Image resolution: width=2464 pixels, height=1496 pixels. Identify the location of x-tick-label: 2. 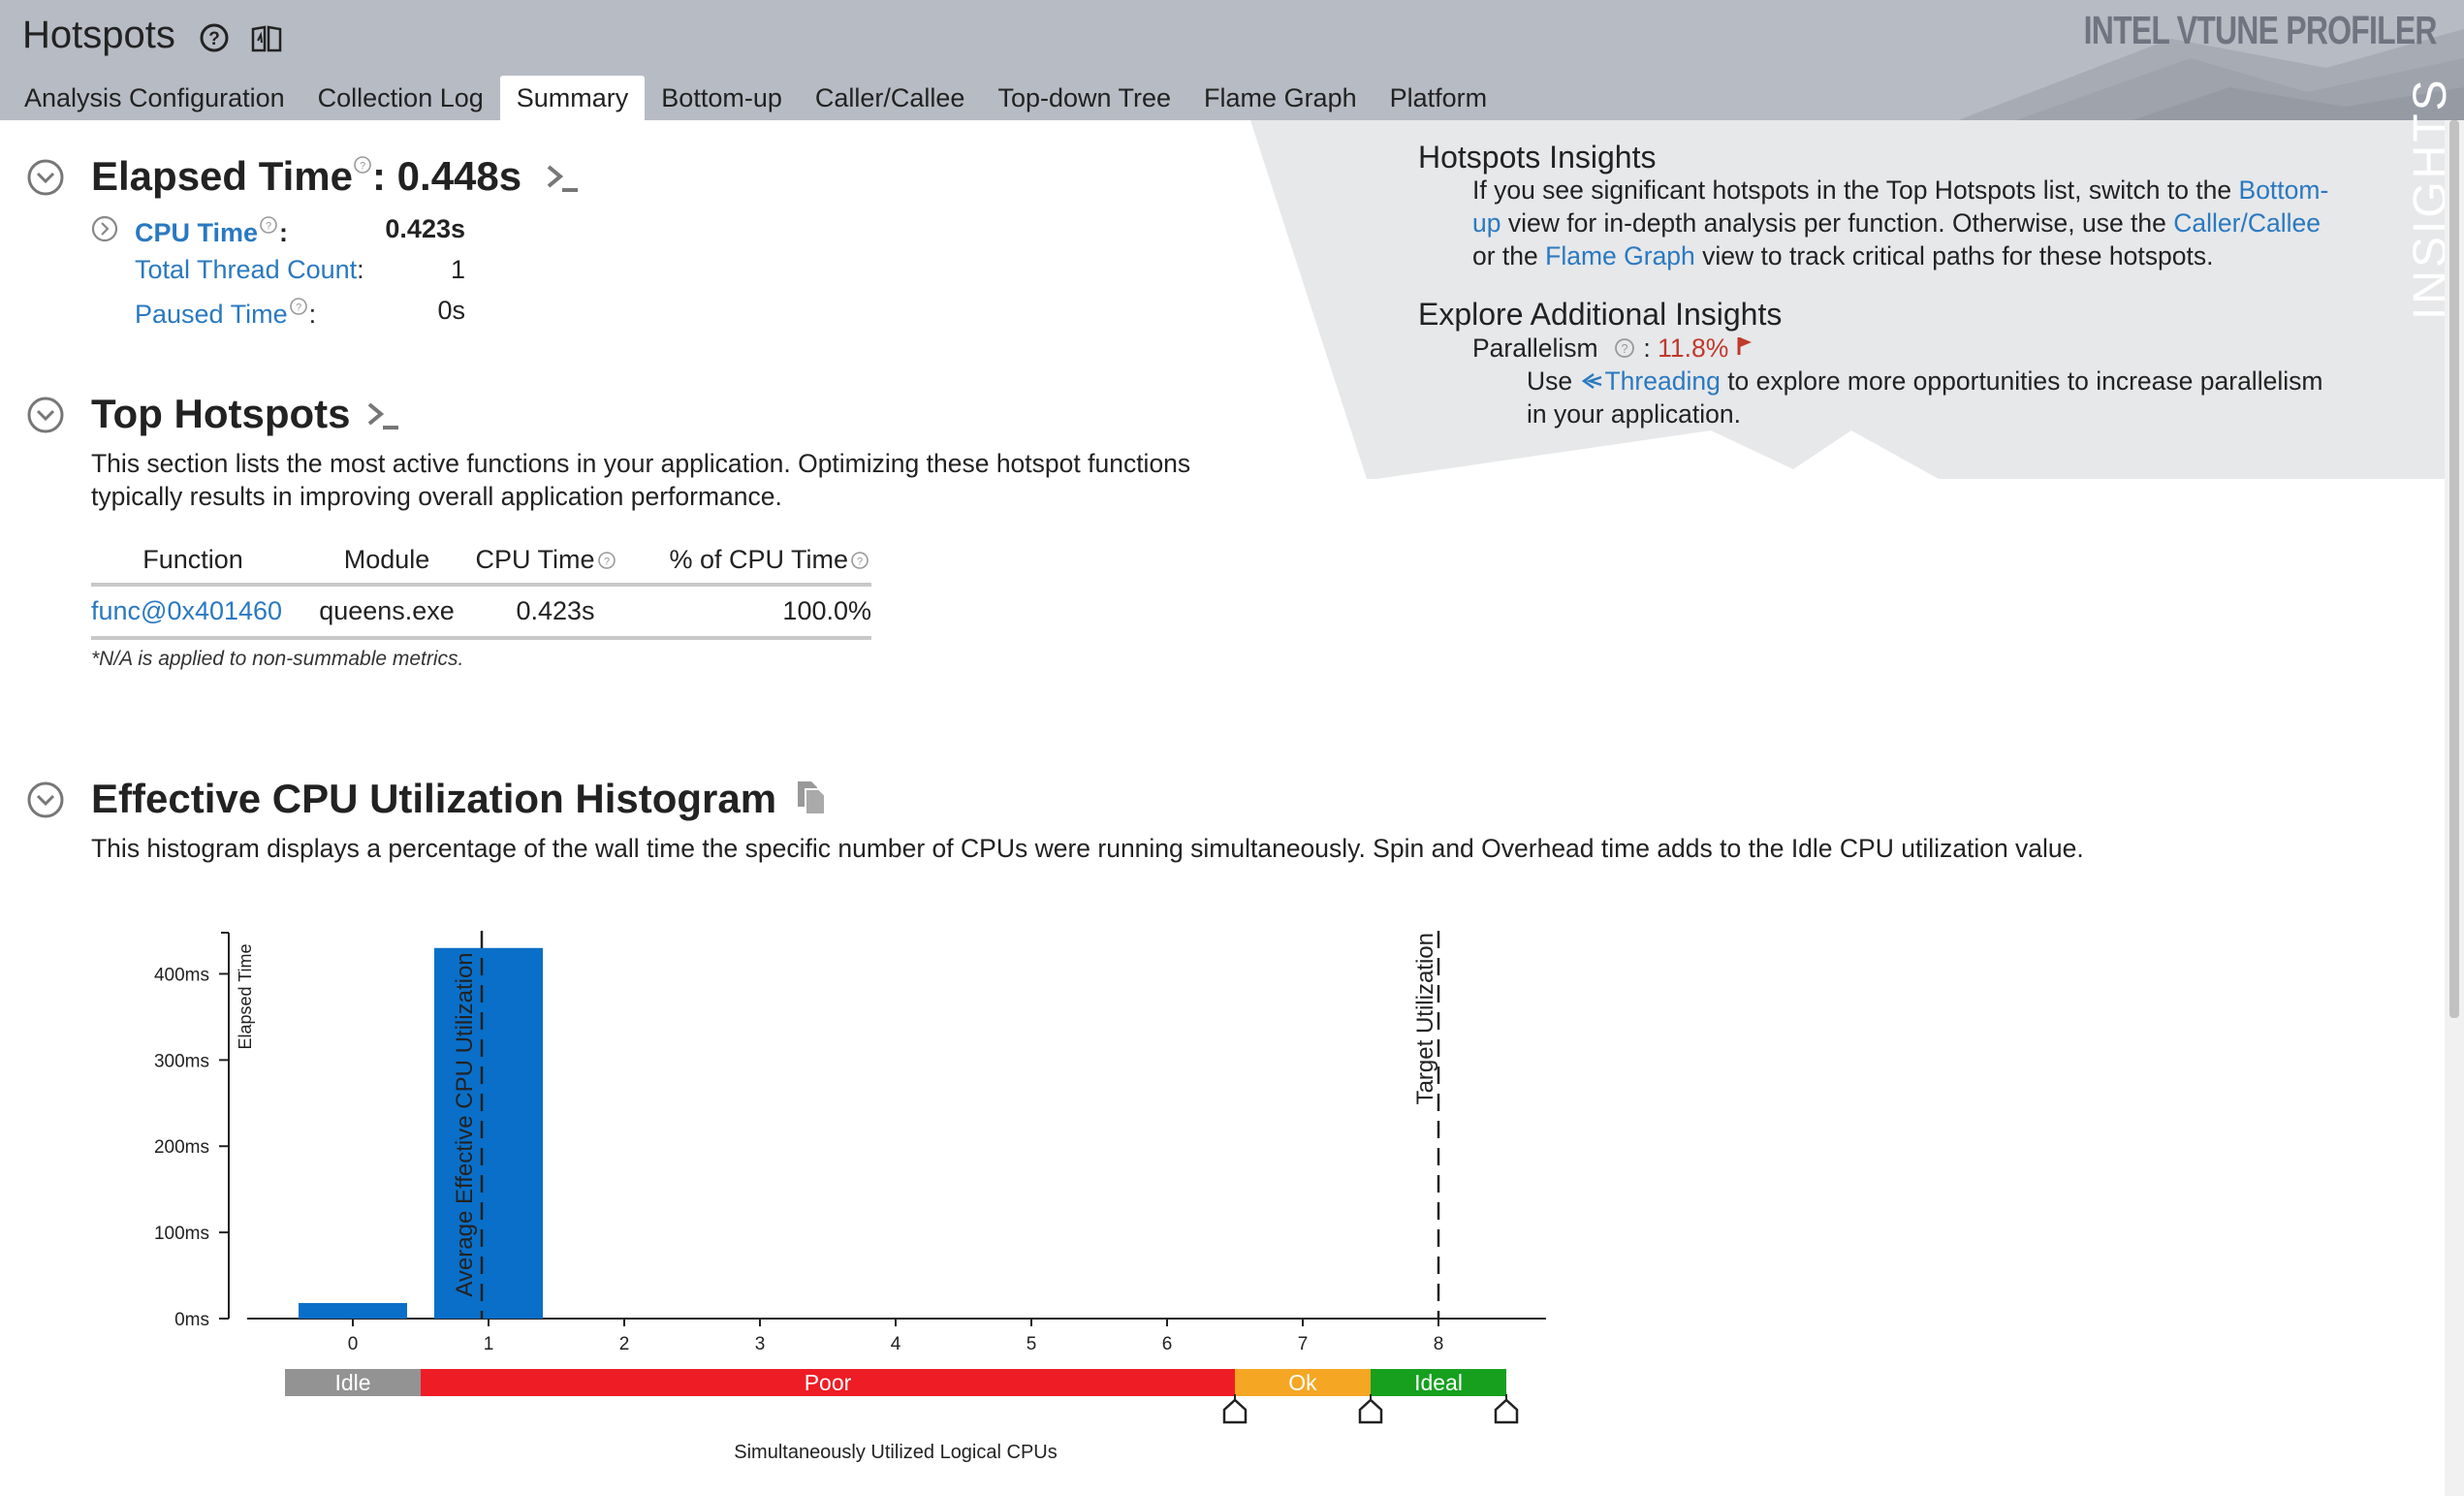
(624, 1344).